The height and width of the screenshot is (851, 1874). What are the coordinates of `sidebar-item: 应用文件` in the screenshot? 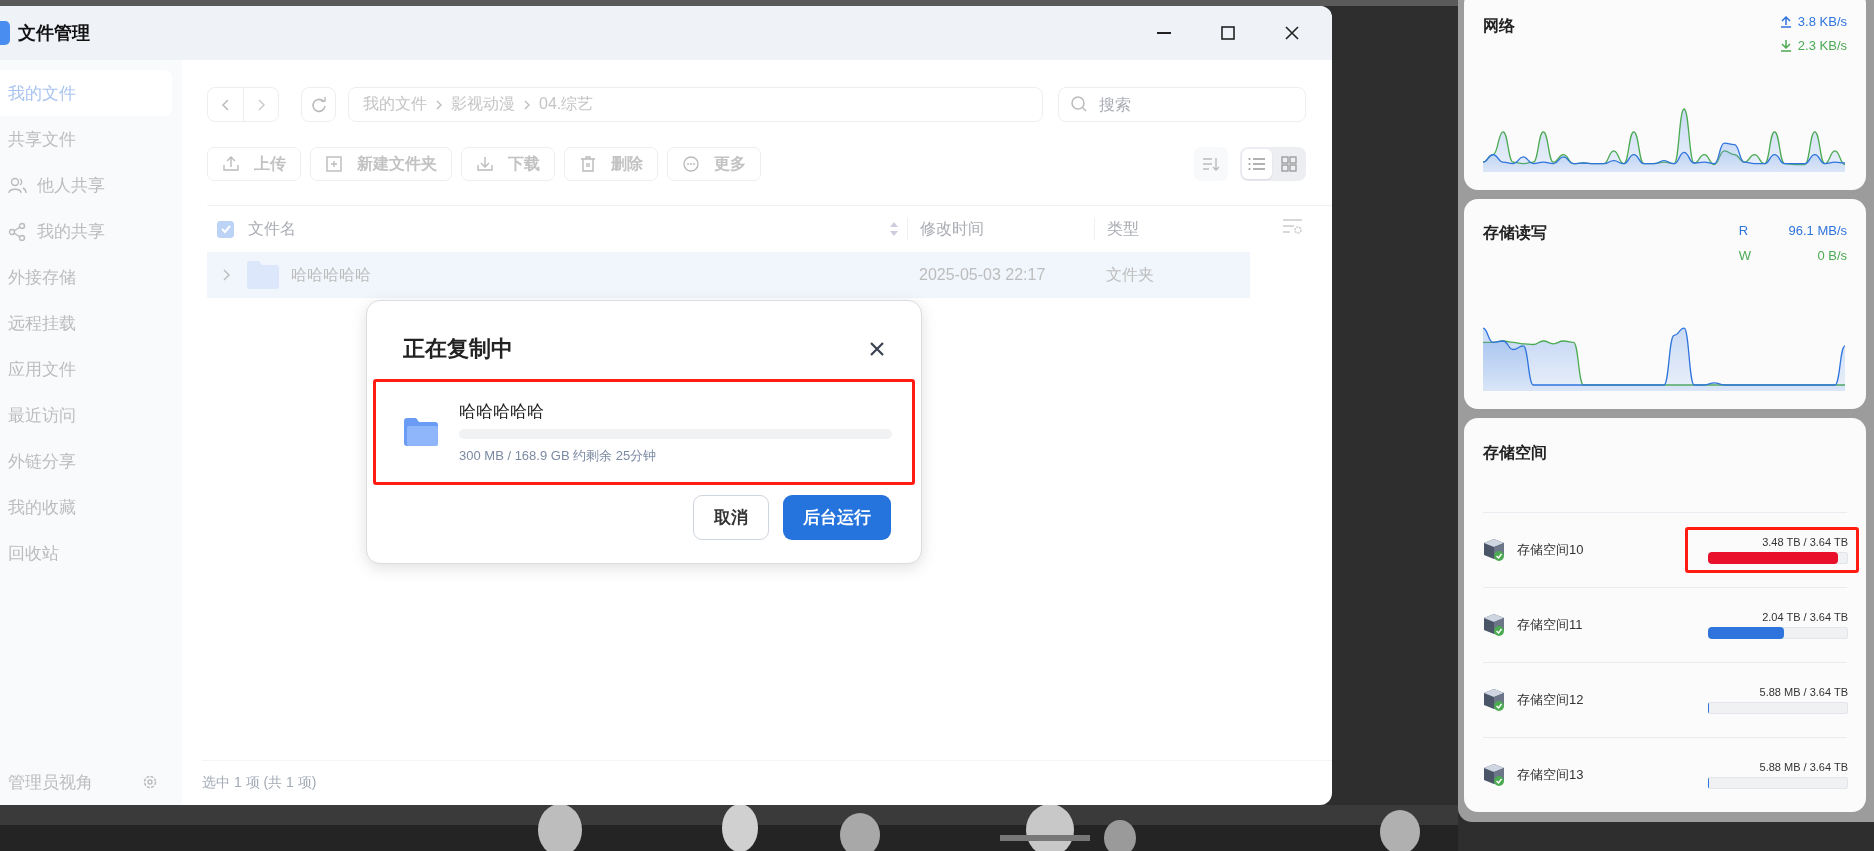 It's located at (86, 369).